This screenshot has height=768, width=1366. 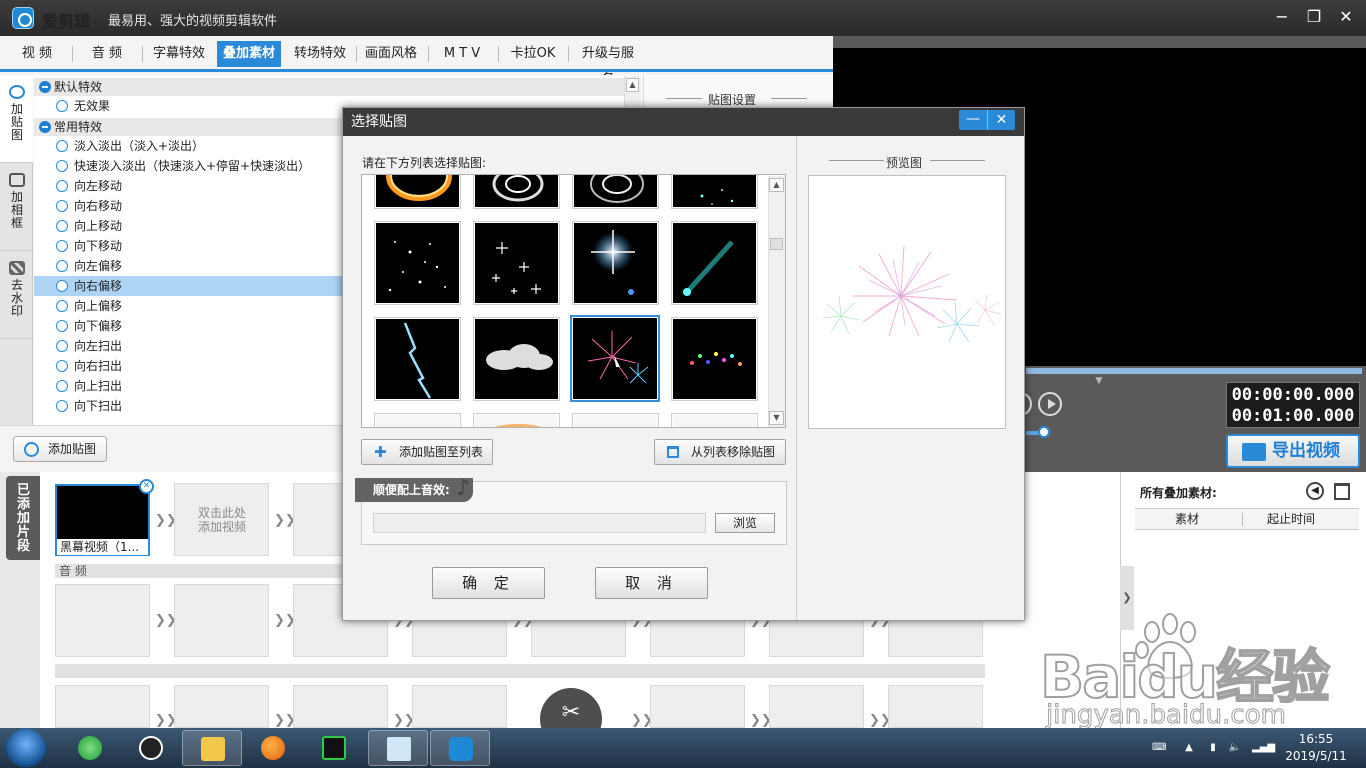 I want to click on tab-mtv: M T V, so click(x=462, y=54).